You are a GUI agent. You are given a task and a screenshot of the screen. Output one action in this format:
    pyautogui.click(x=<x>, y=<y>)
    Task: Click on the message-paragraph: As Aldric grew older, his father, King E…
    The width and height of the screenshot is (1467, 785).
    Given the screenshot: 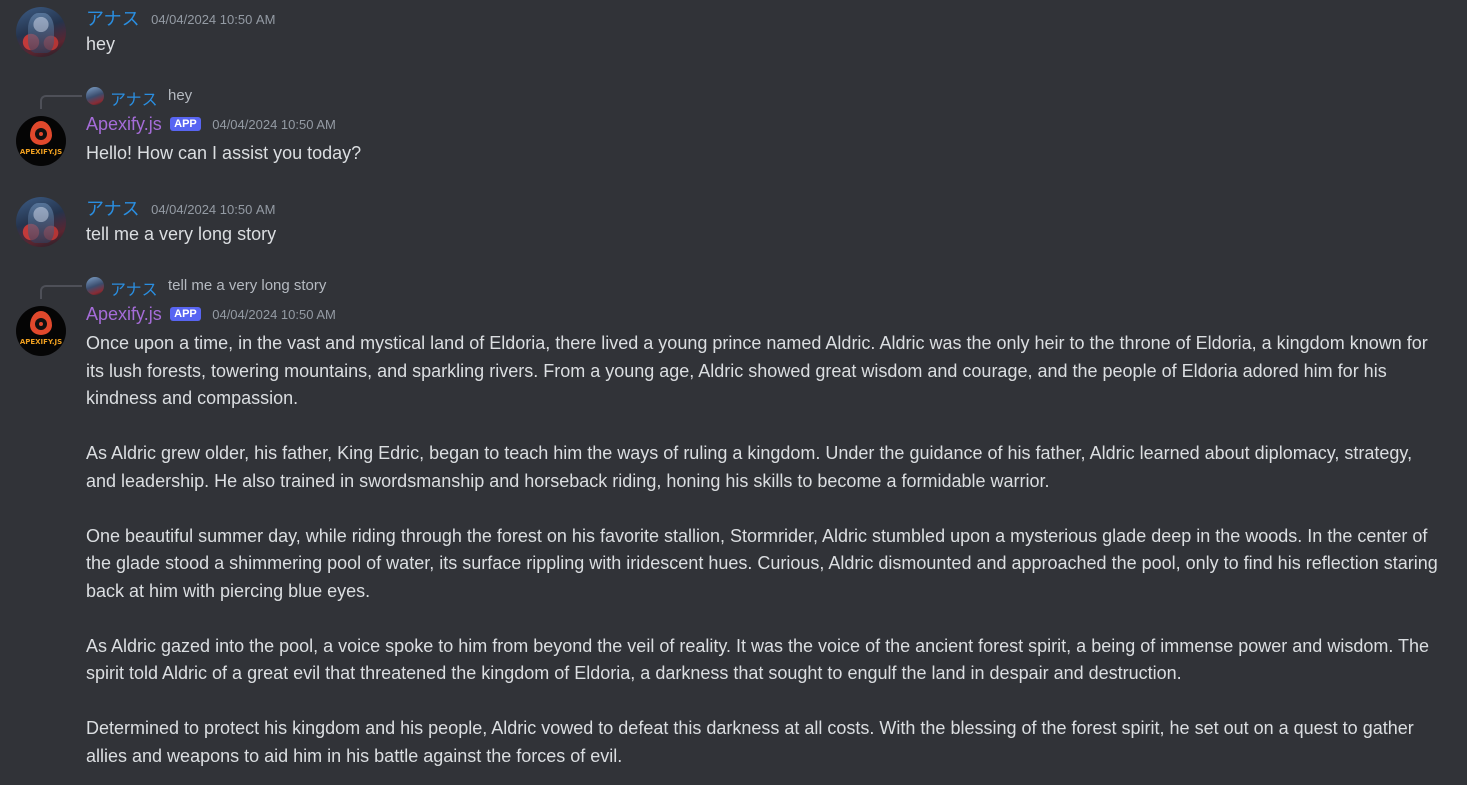 What is the action you would take?
    pyautogui.click(x=749, y=467)
    